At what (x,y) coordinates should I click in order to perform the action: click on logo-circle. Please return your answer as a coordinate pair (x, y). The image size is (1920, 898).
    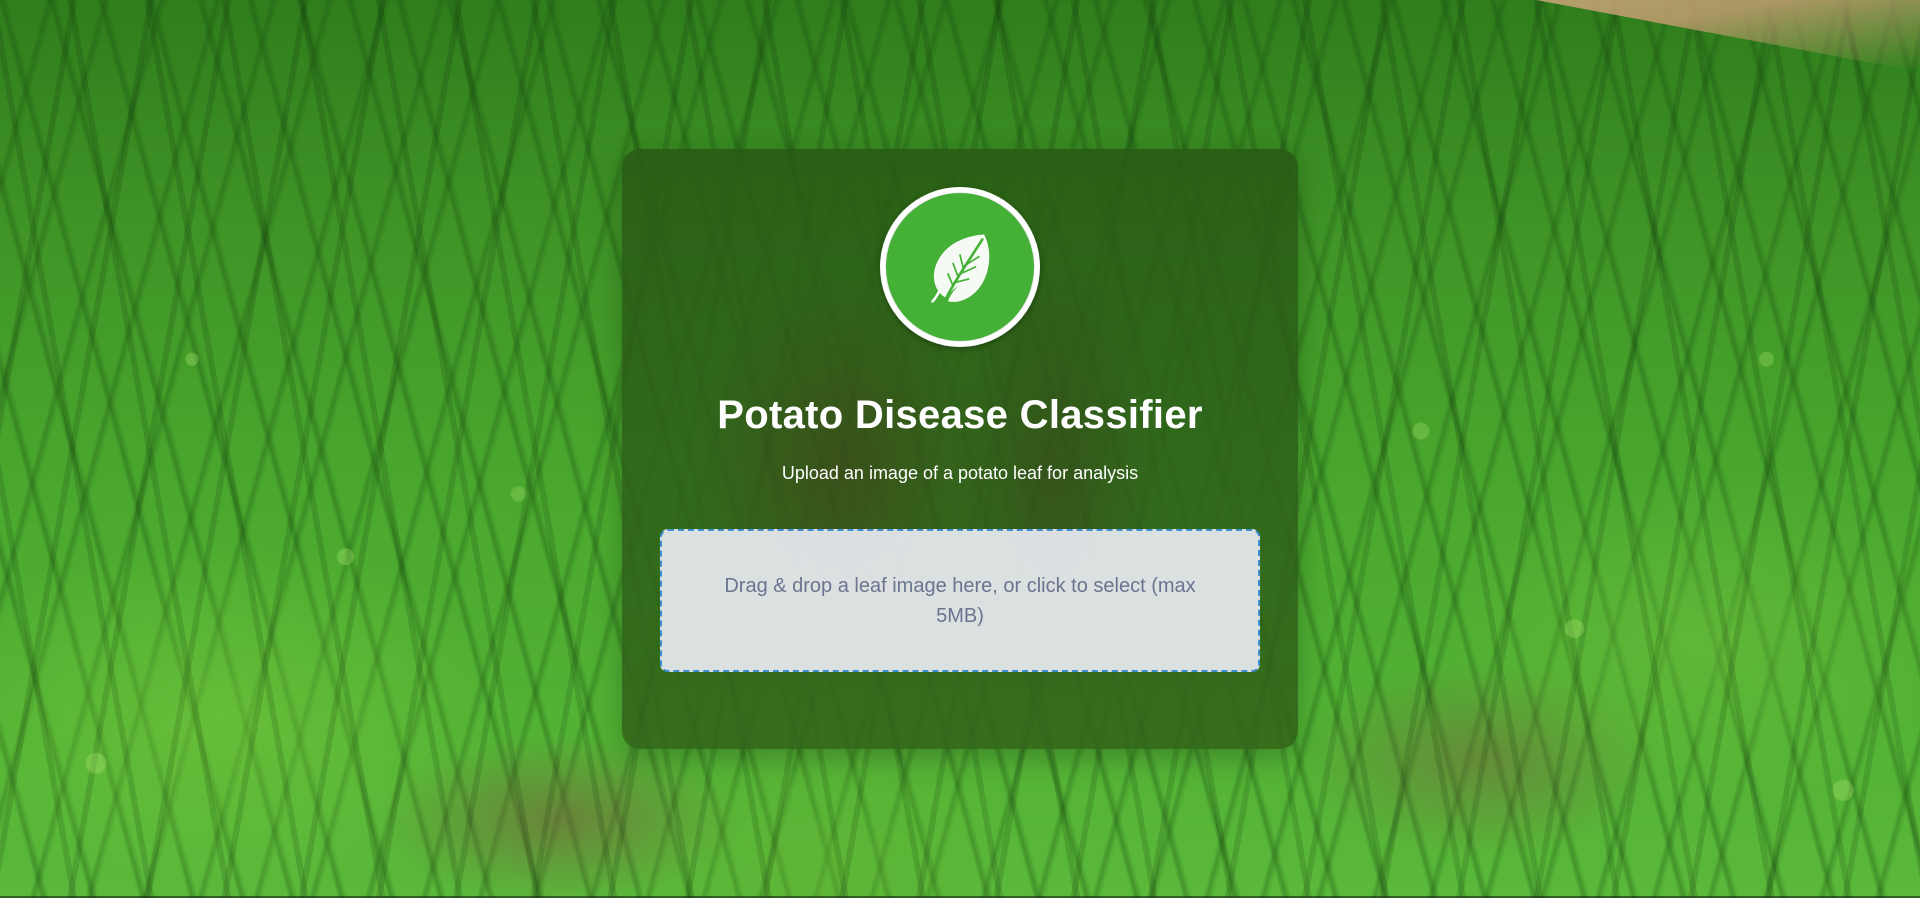
    Looking at the image, I should click on (960, 267).